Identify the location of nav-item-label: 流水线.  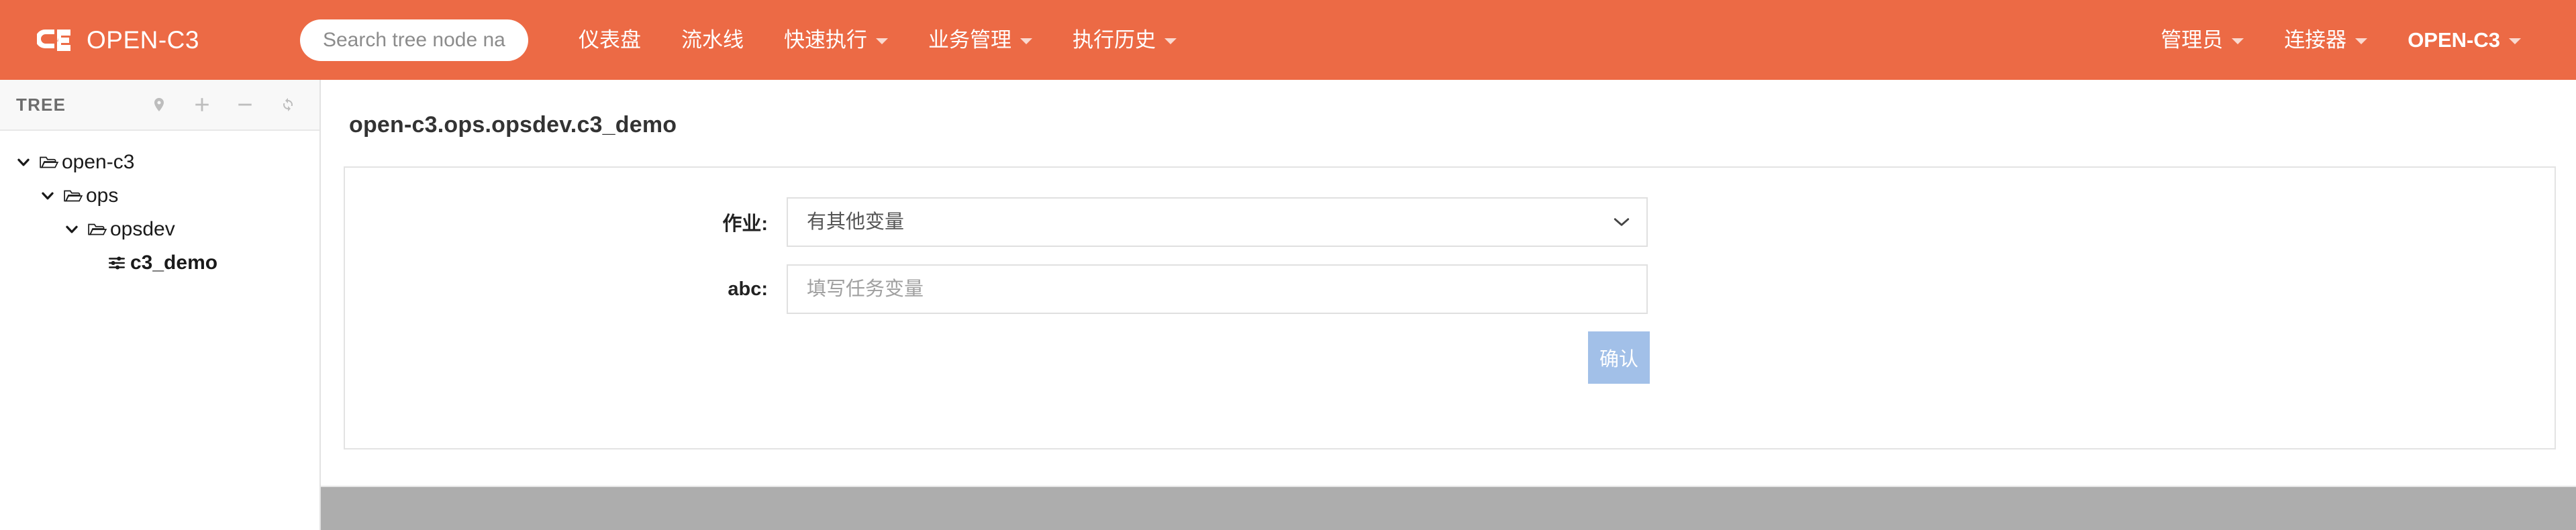
(712, 40).